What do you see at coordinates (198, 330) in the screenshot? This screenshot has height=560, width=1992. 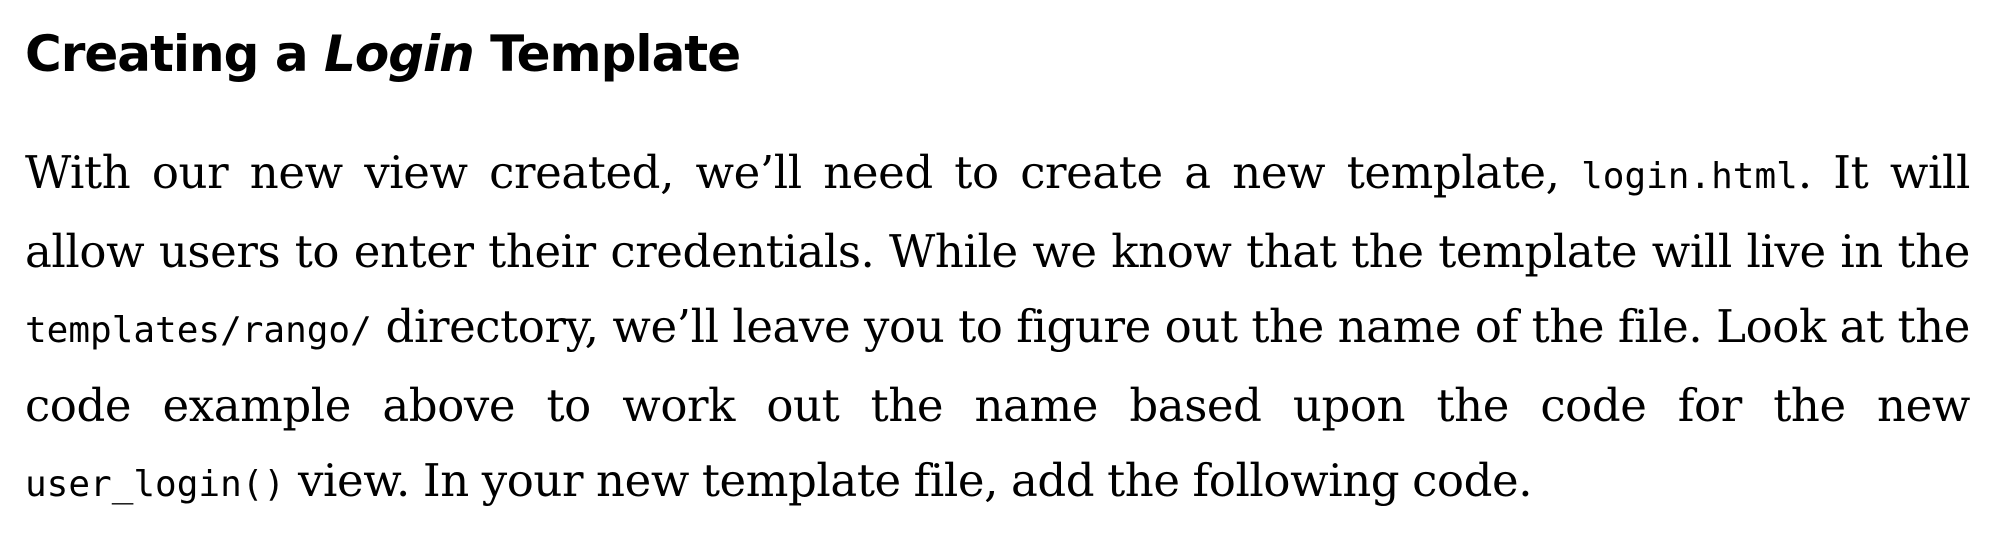 I see `inline-code-templates-dir: templates/rango/` at bounding box center [198, 330].